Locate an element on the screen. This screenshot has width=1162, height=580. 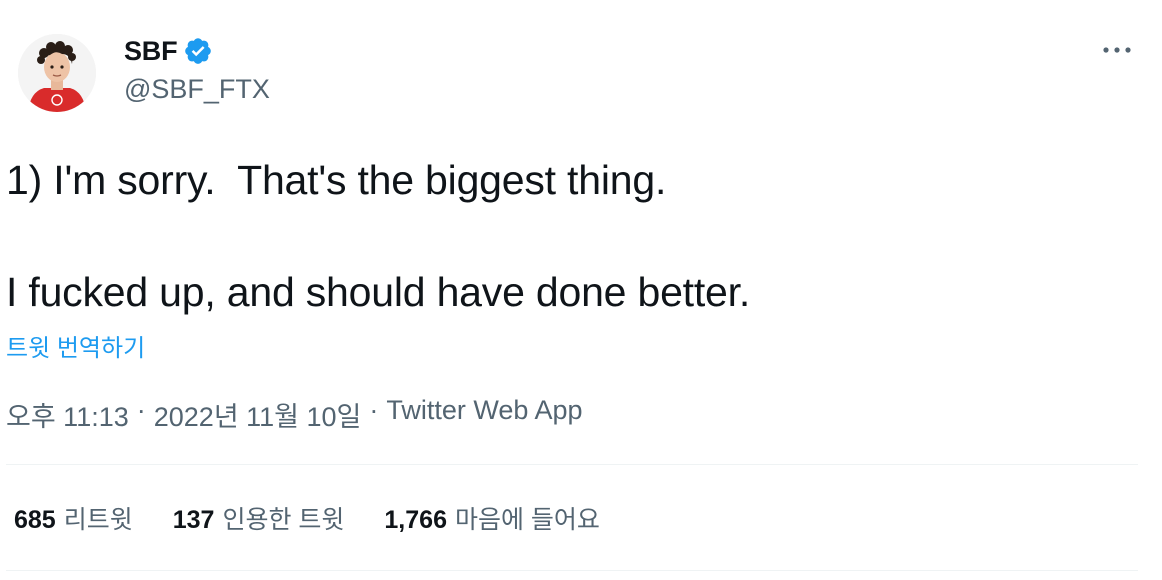
quote-tweets-stat: 137 인용한 트윗 is located at coordinates (259, 518).